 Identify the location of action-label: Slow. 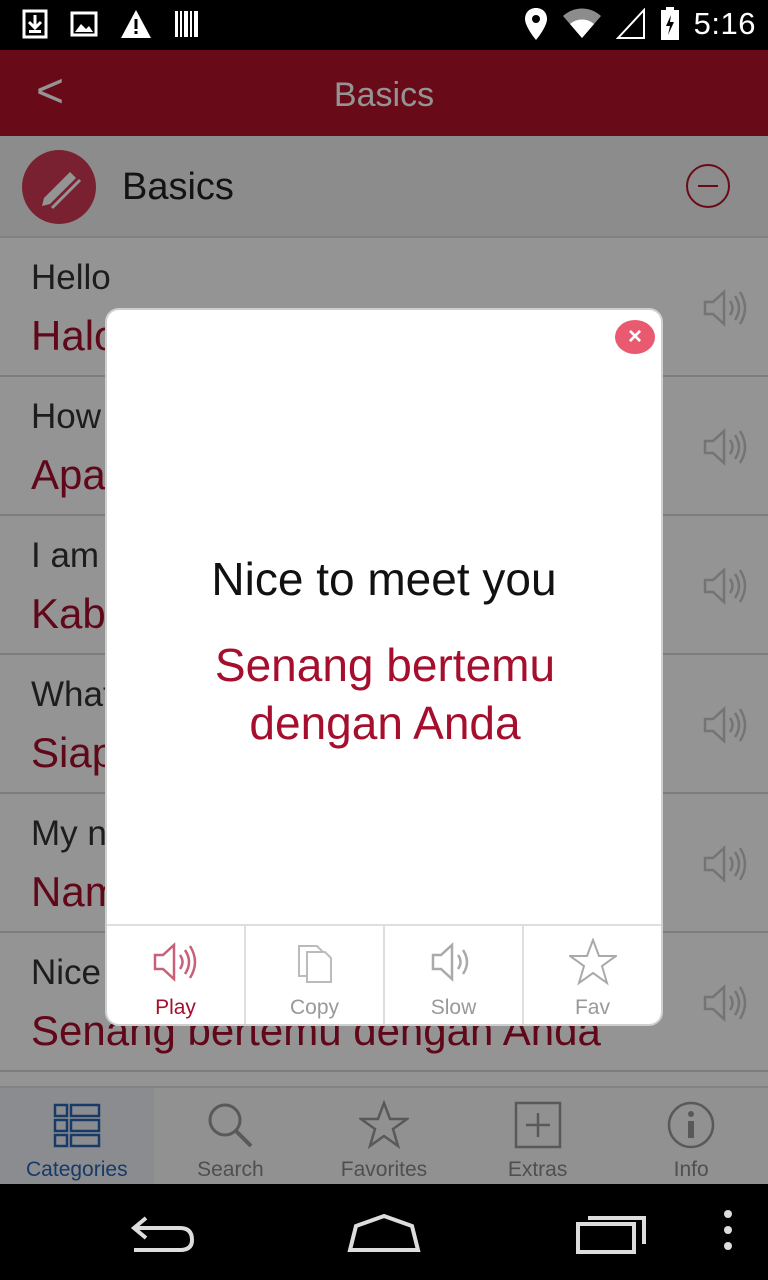
(453, 1007).